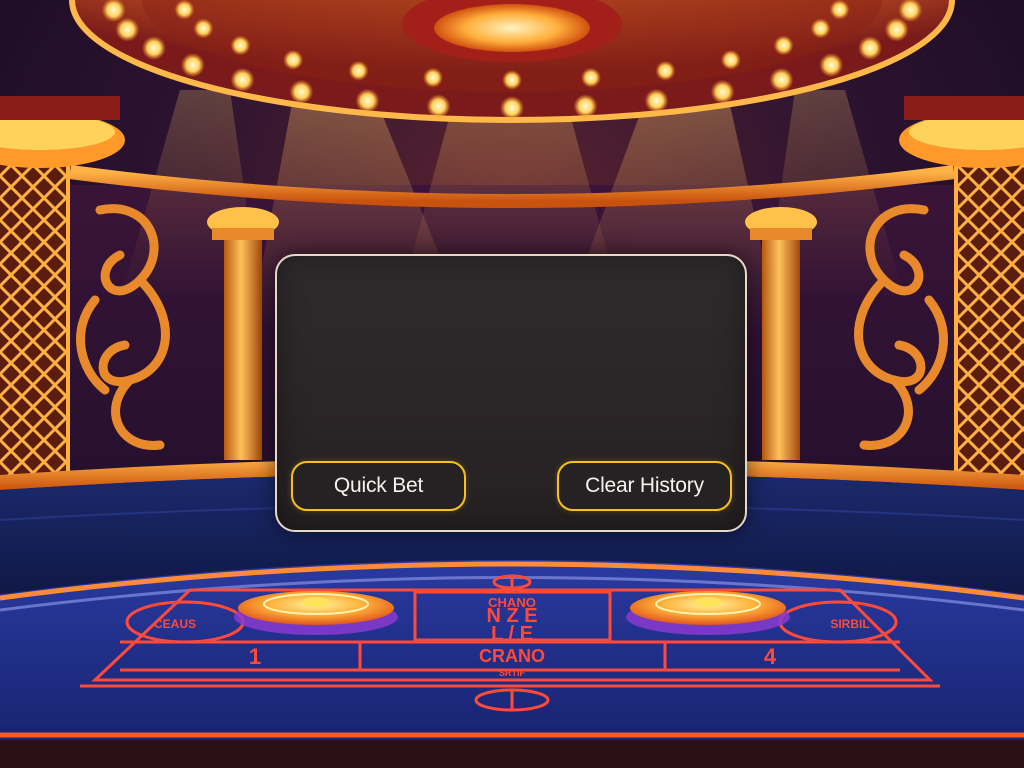 This screenshot has width=1024, height=768. I want to click on table-label-bottom: CRANO, so click(512, 656).